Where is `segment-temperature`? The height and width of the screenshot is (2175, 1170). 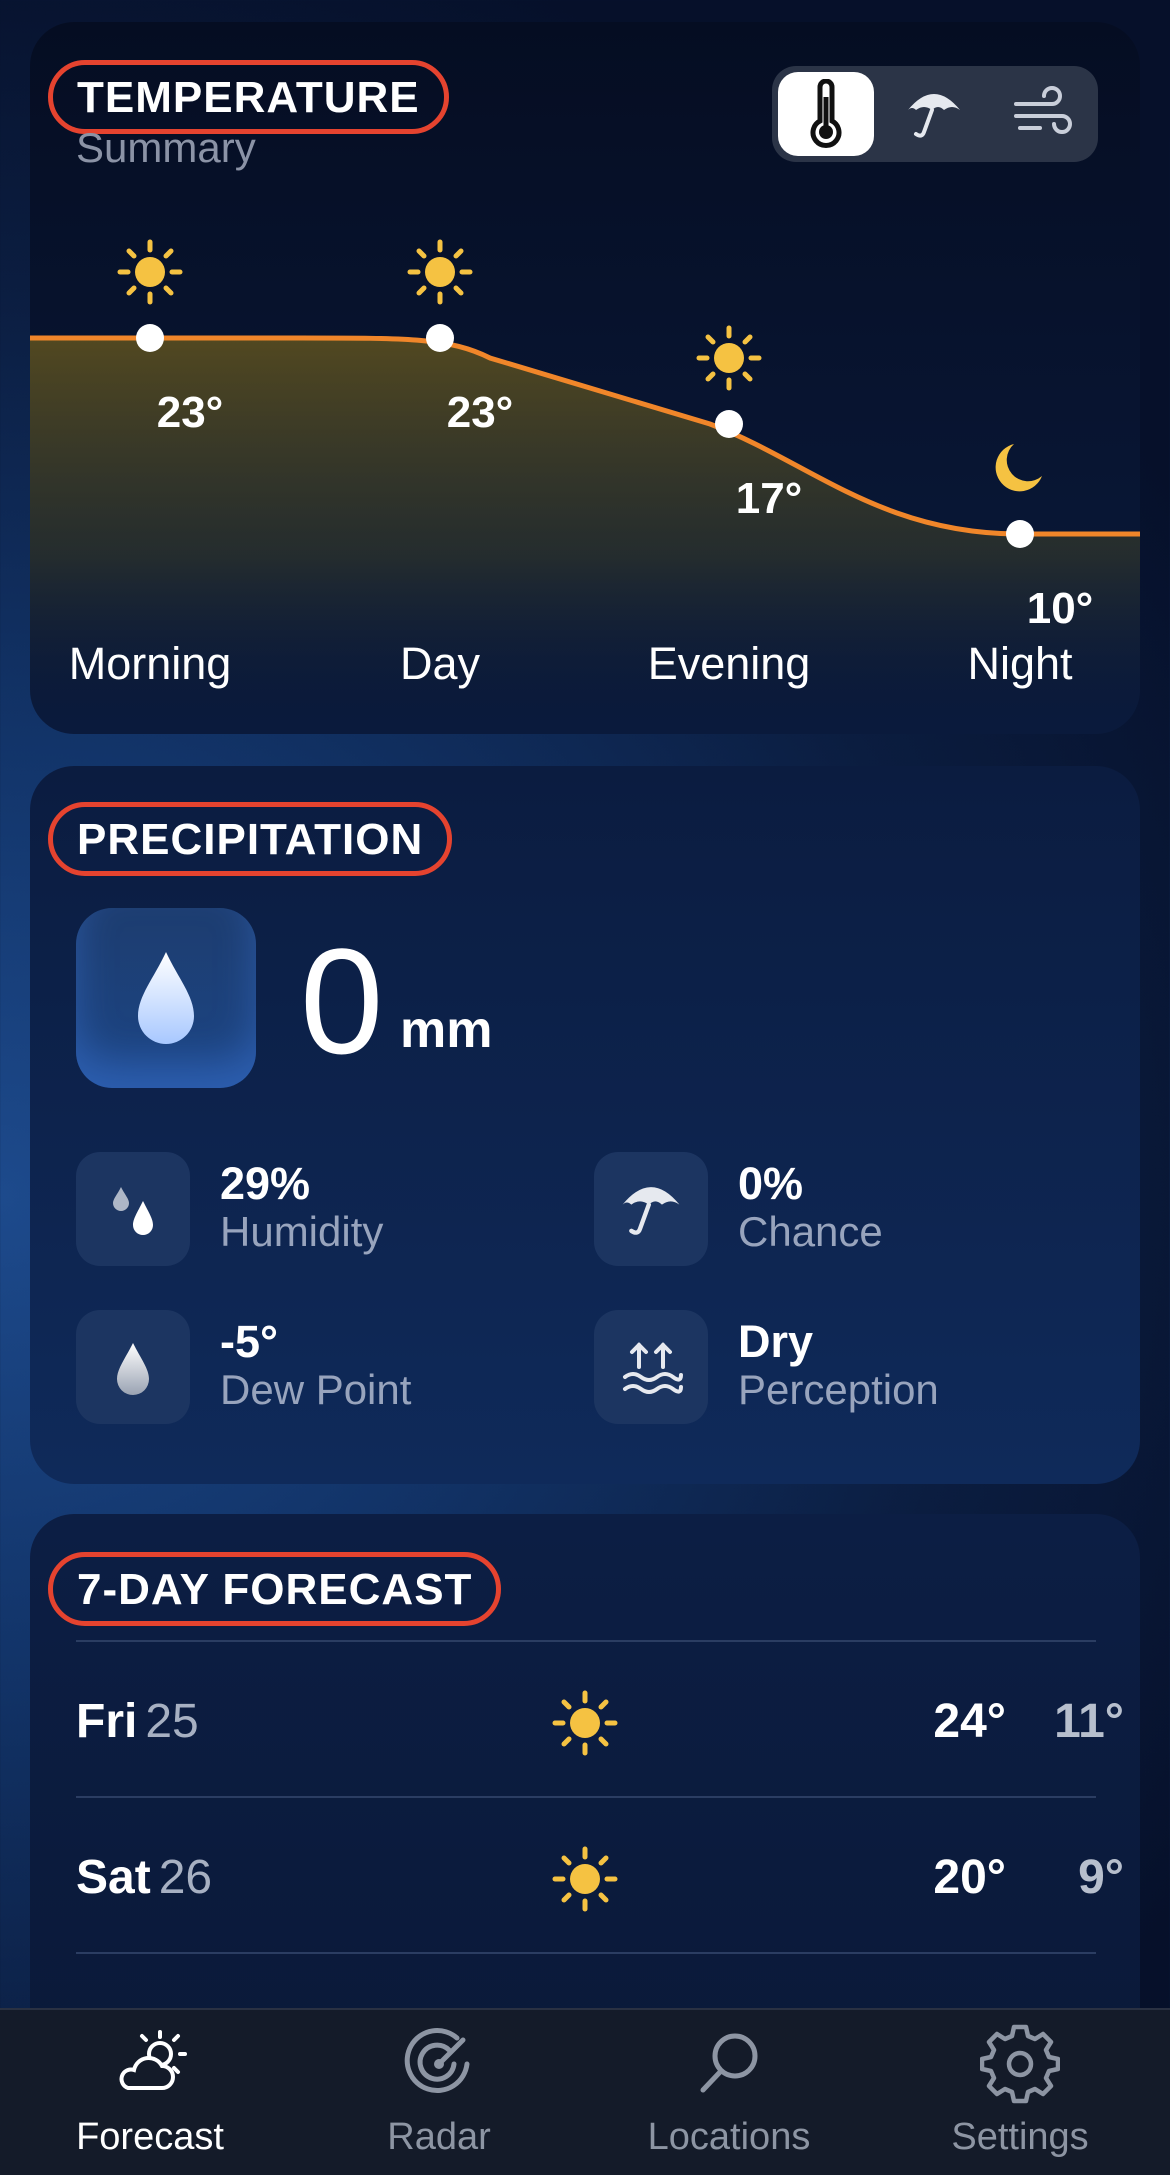 segment-temperature is located at coordinates (826, 114).